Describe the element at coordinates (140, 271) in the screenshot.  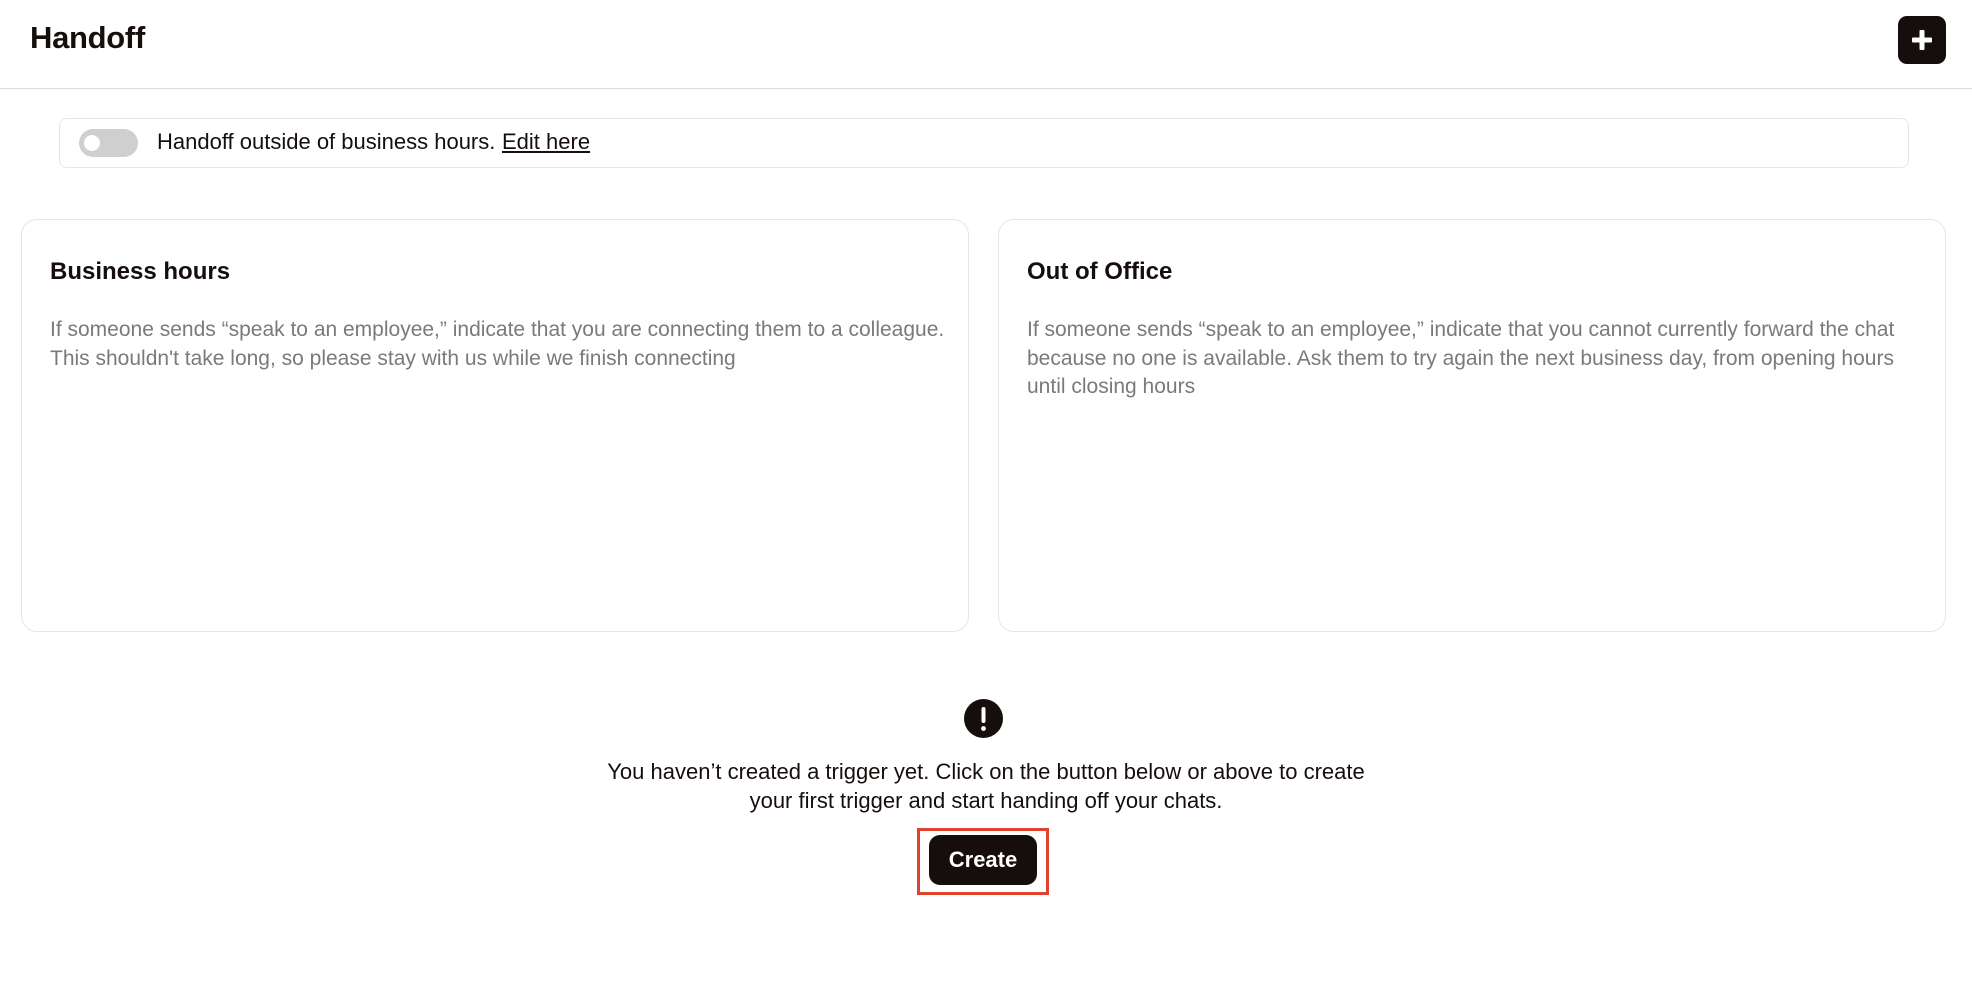
I see `card-title: Business hours` at that location.